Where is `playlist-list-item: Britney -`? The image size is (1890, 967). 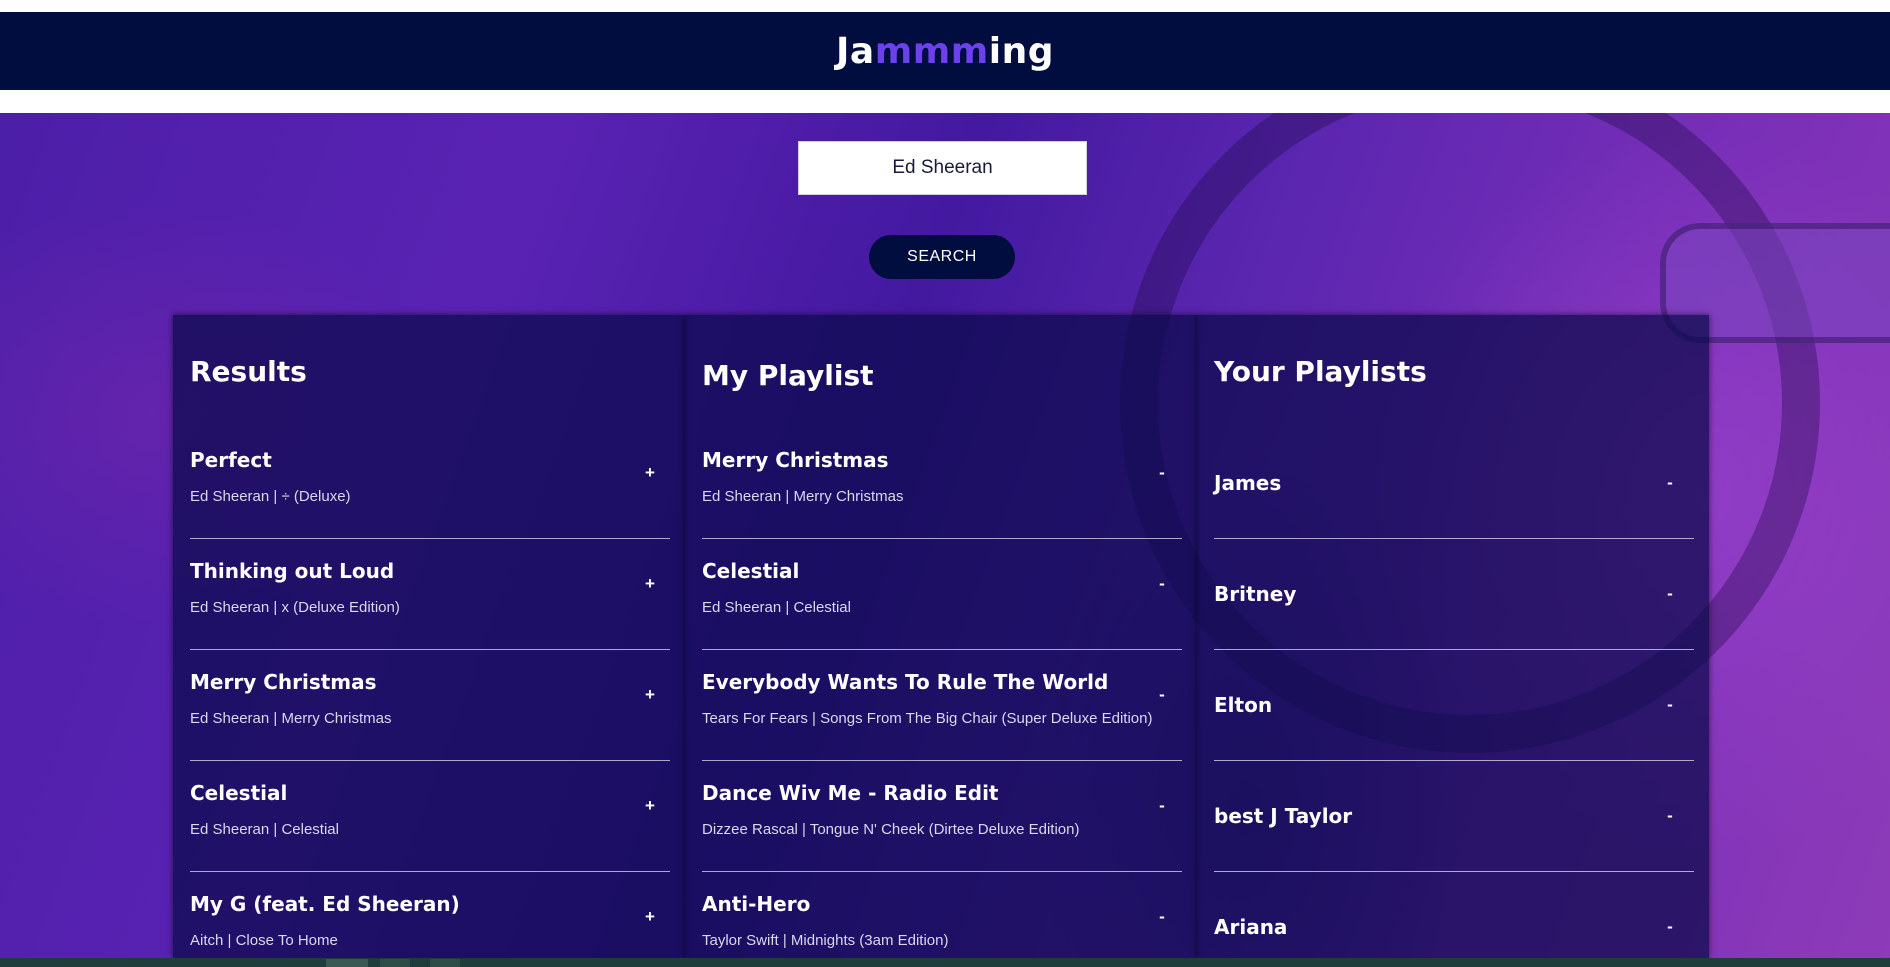
playlist-list-item: Britney - is located at coordinates (1454, 594).